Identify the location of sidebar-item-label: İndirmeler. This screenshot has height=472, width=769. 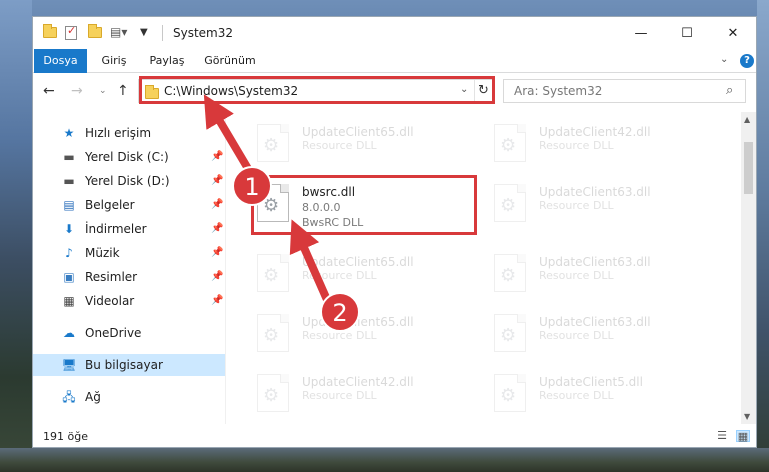
(116, 229).